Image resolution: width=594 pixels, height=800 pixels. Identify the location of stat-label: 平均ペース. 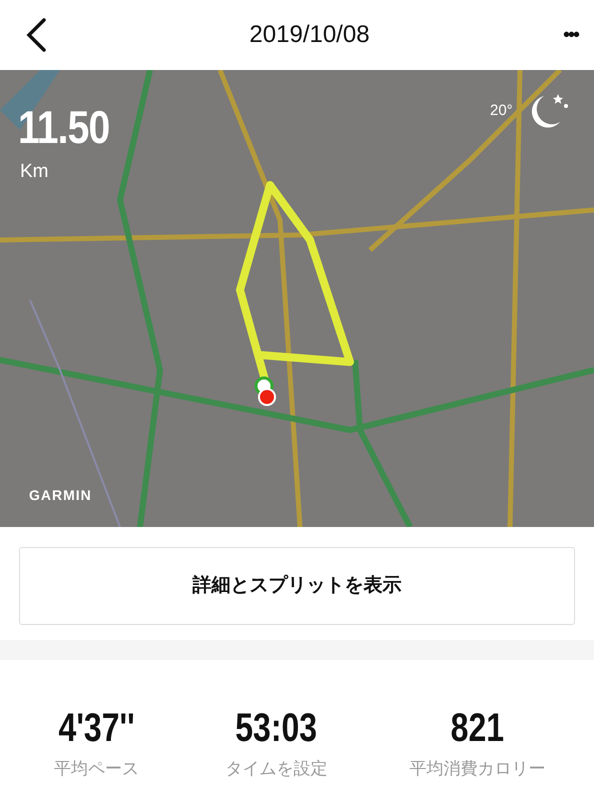
(96, 769).